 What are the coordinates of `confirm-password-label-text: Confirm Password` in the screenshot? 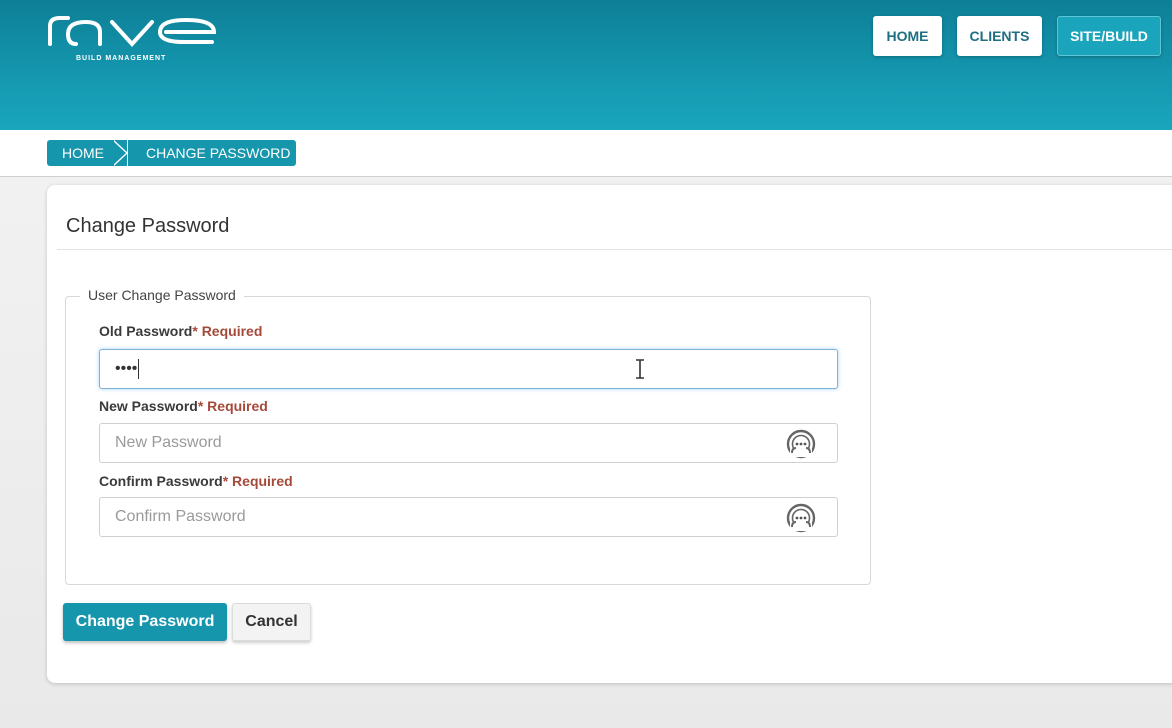 It's located at (161, 481).